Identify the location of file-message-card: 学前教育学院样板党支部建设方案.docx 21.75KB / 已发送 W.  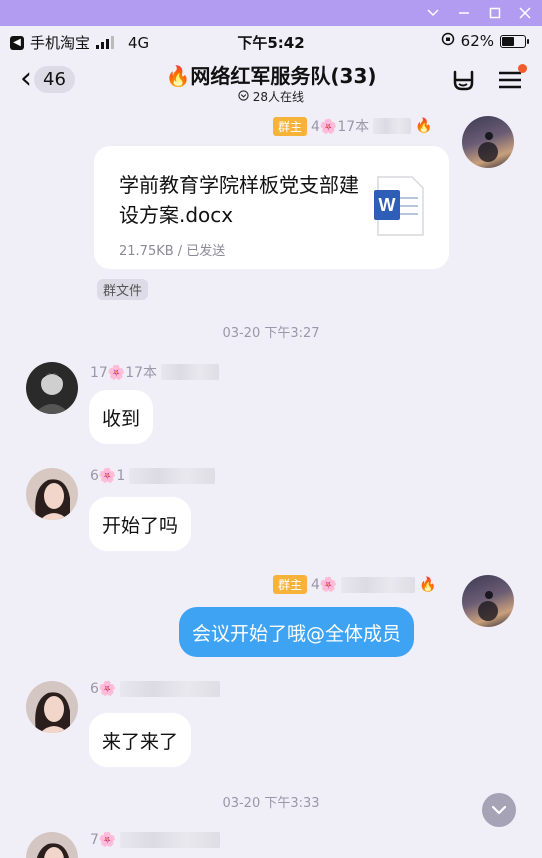
(271, 207).